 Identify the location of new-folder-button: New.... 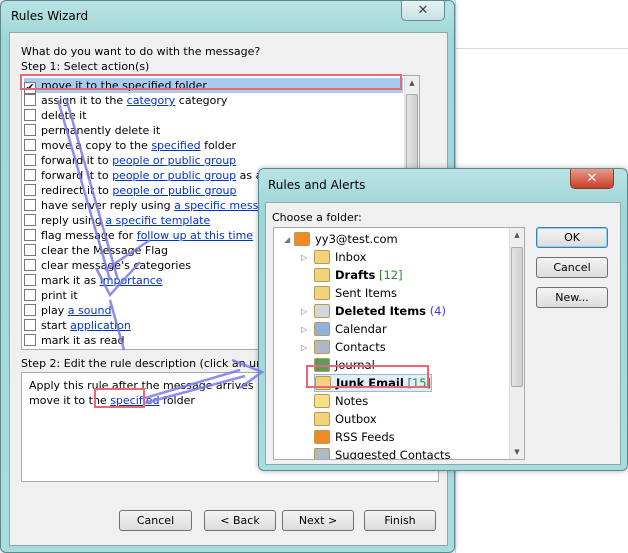
(572, 297).